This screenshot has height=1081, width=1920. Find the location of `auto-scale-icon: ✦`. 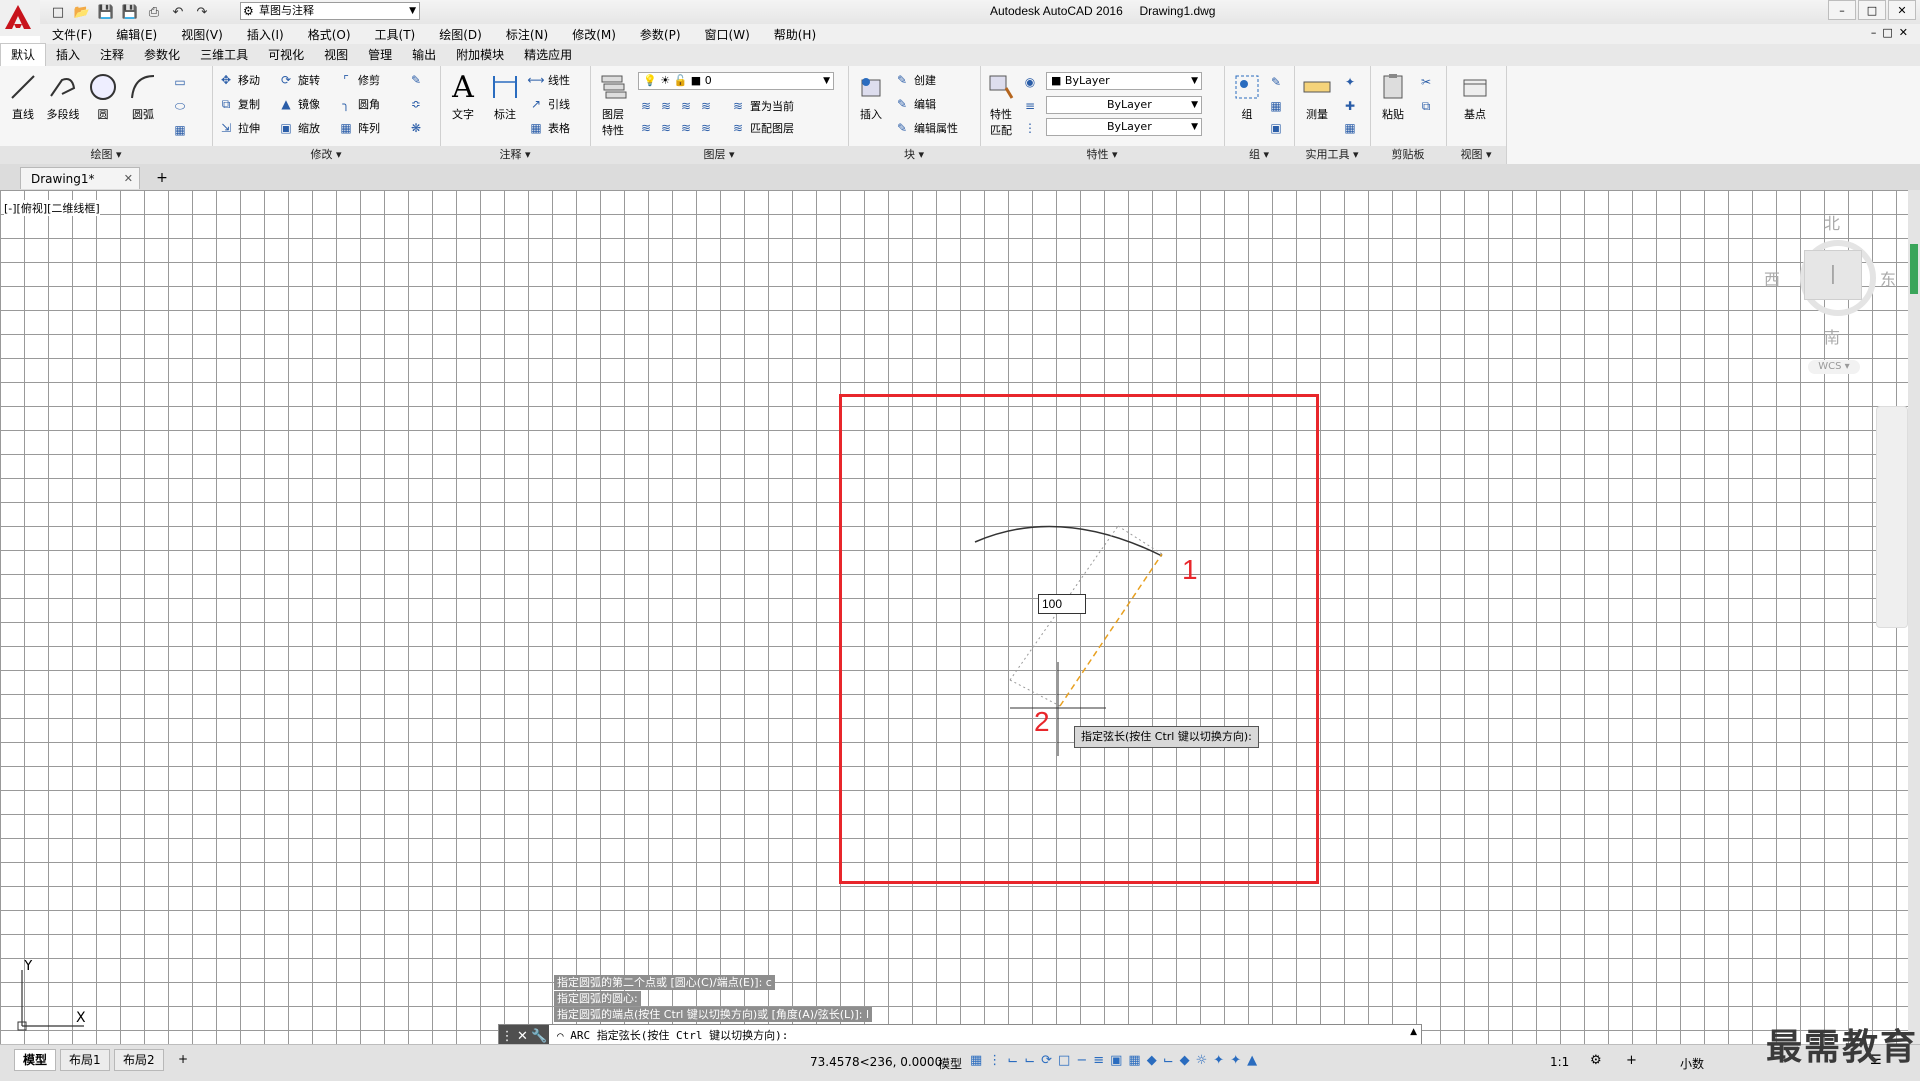

auto-scale-icon: ✦ is located at coordinates (1235, 1060).